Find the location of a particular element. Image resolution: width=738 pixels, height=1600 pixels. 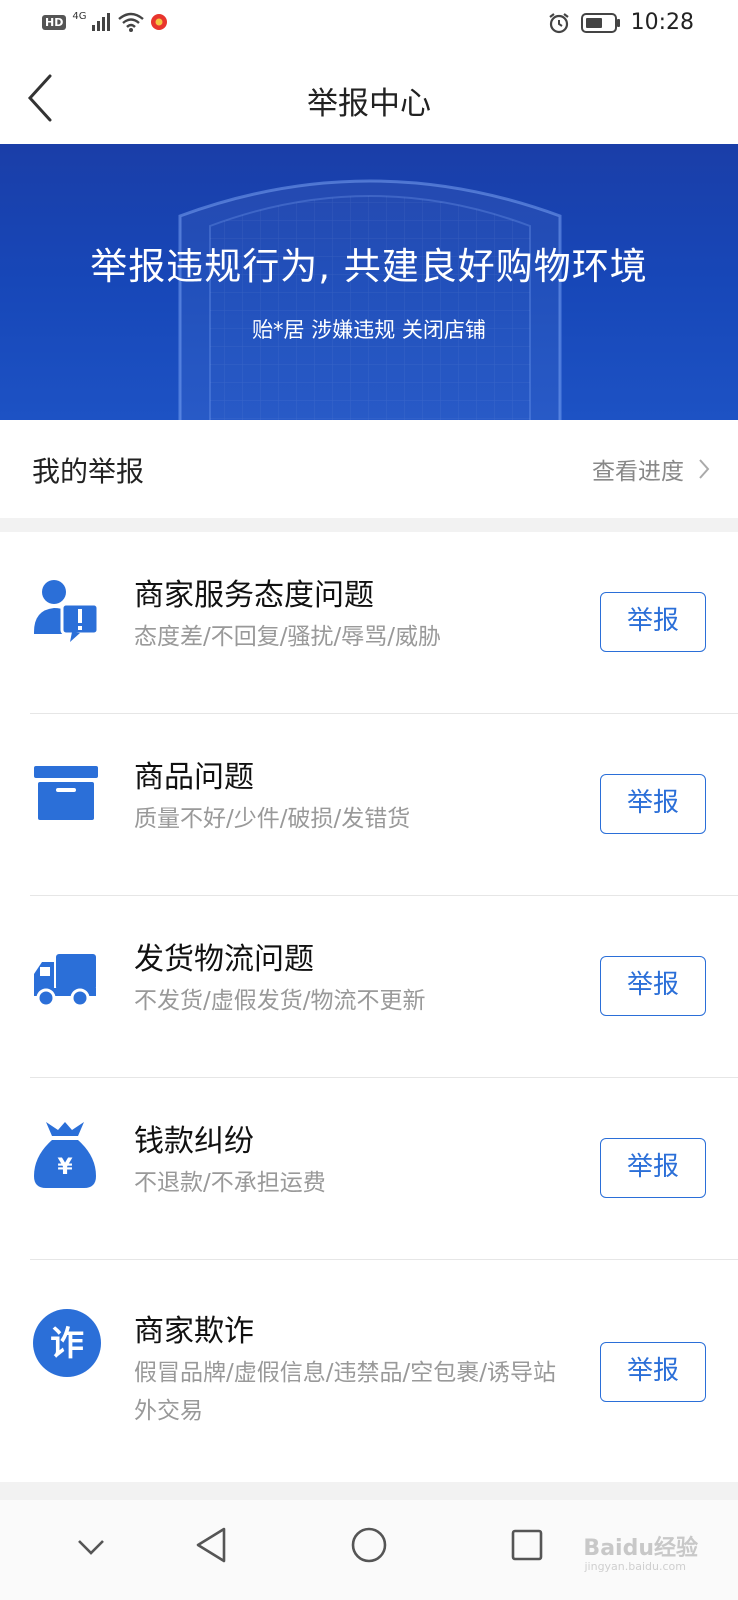

banner-title: 举报违规行为, 共建良好购物环境 is located at coordinates (369, 266).